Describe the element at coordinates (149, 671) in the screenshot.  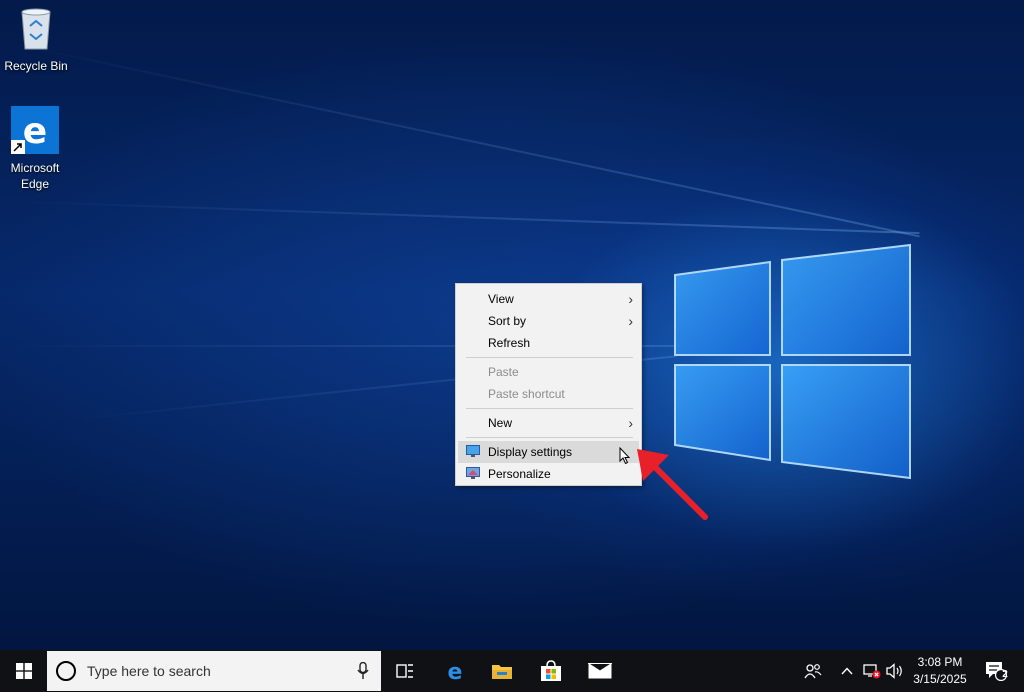
I see `search-placeholder: Type here to search` at that location.